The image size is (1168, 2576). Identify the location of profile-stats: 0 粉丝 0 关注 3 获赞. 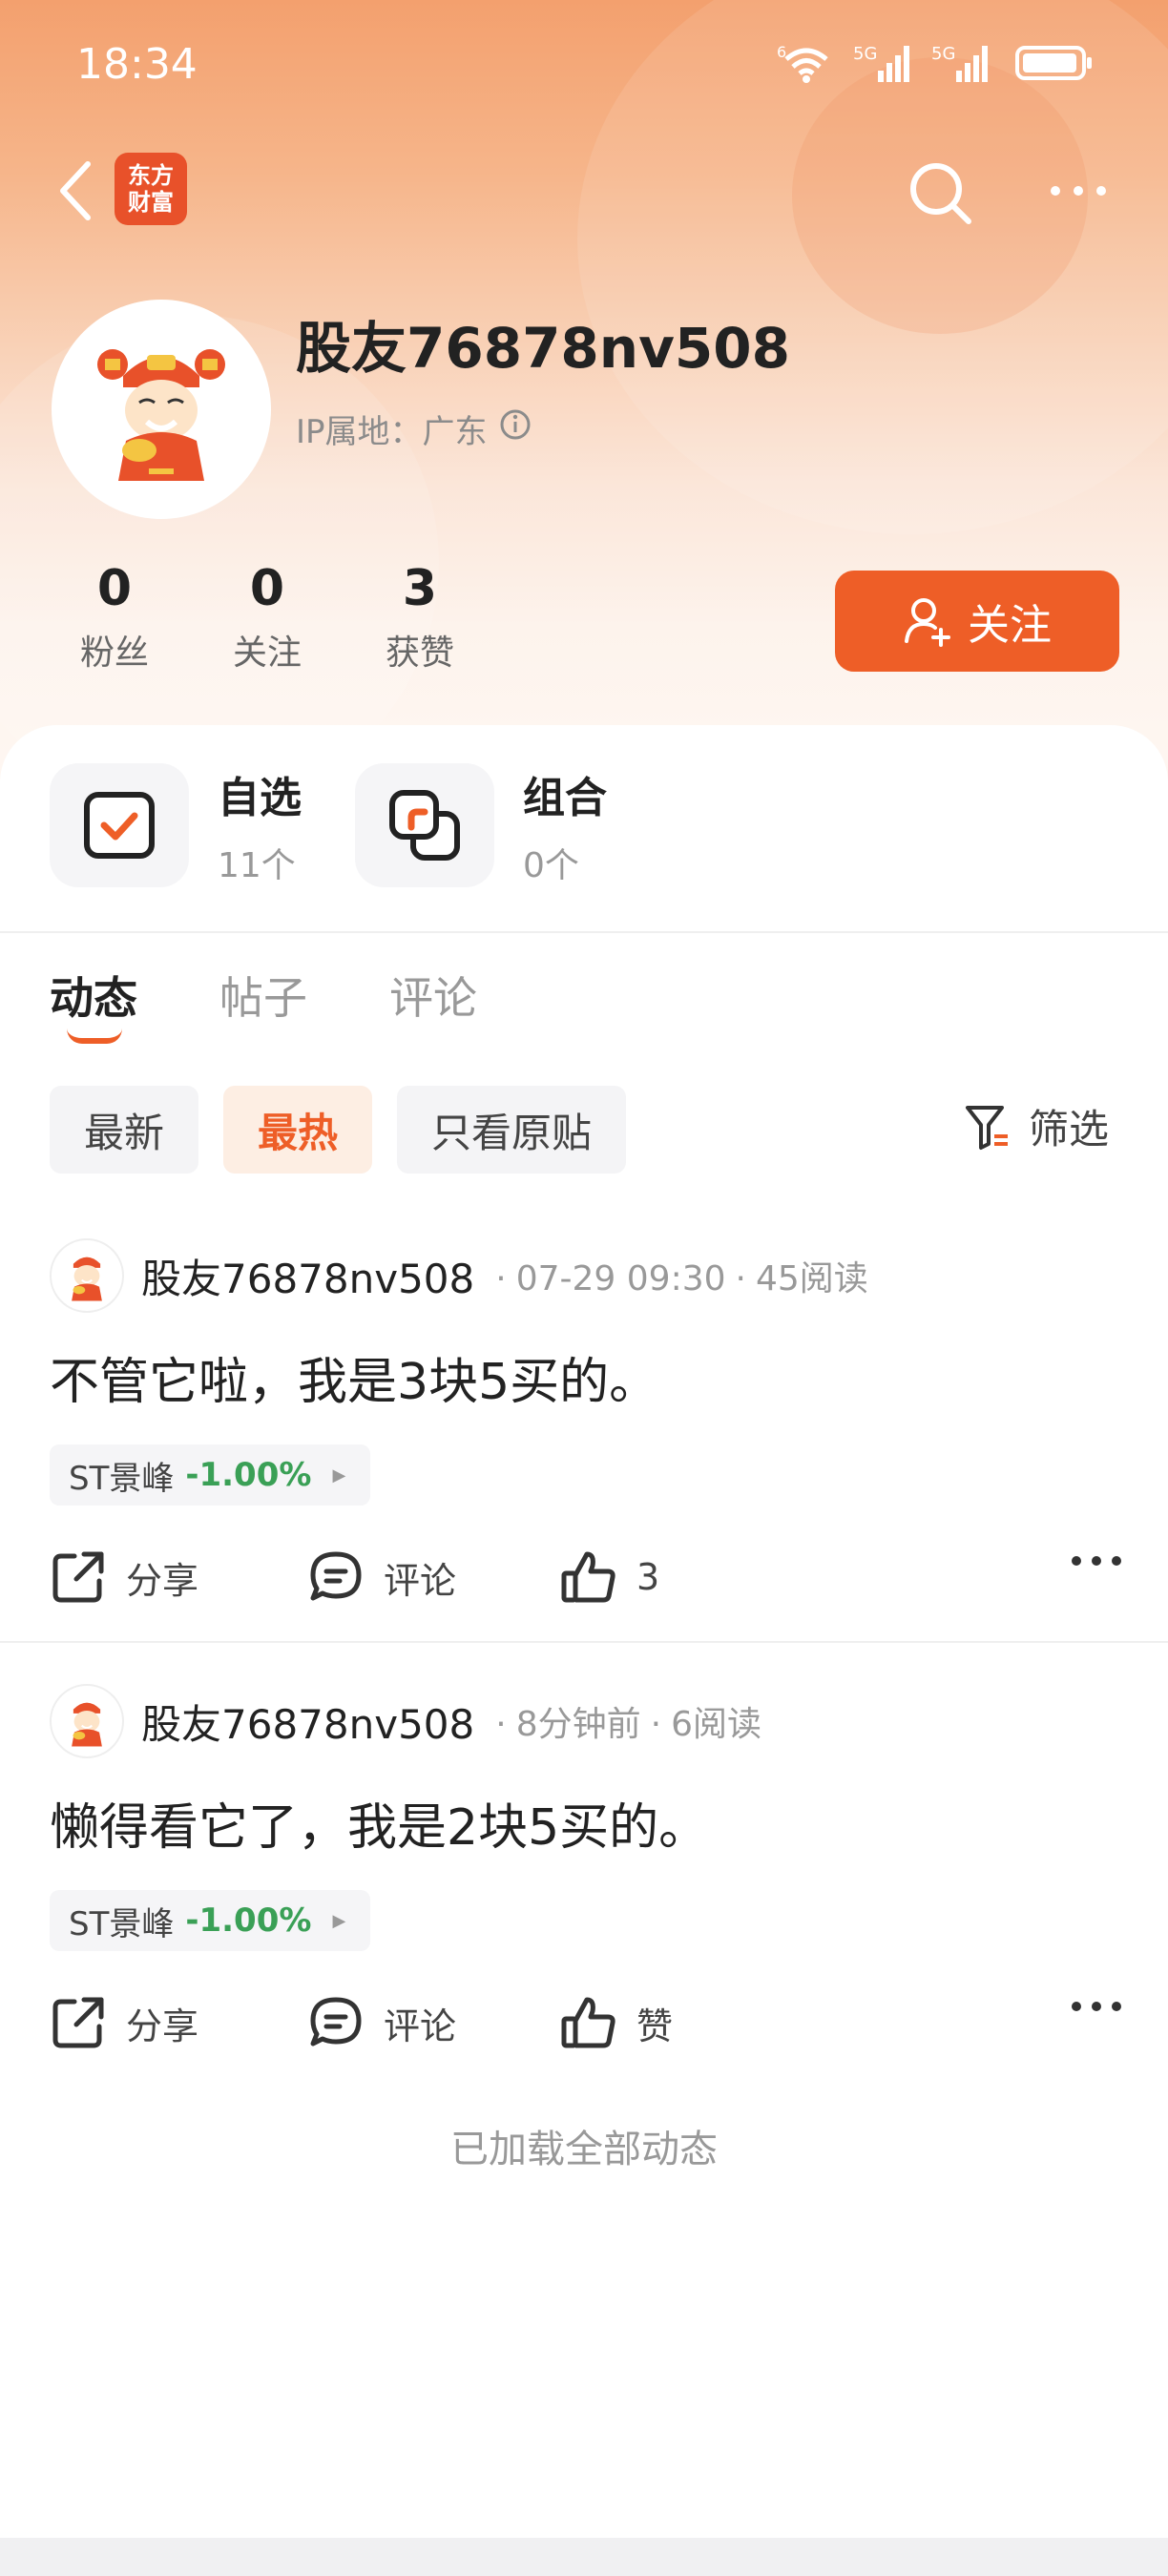
(267, 616).